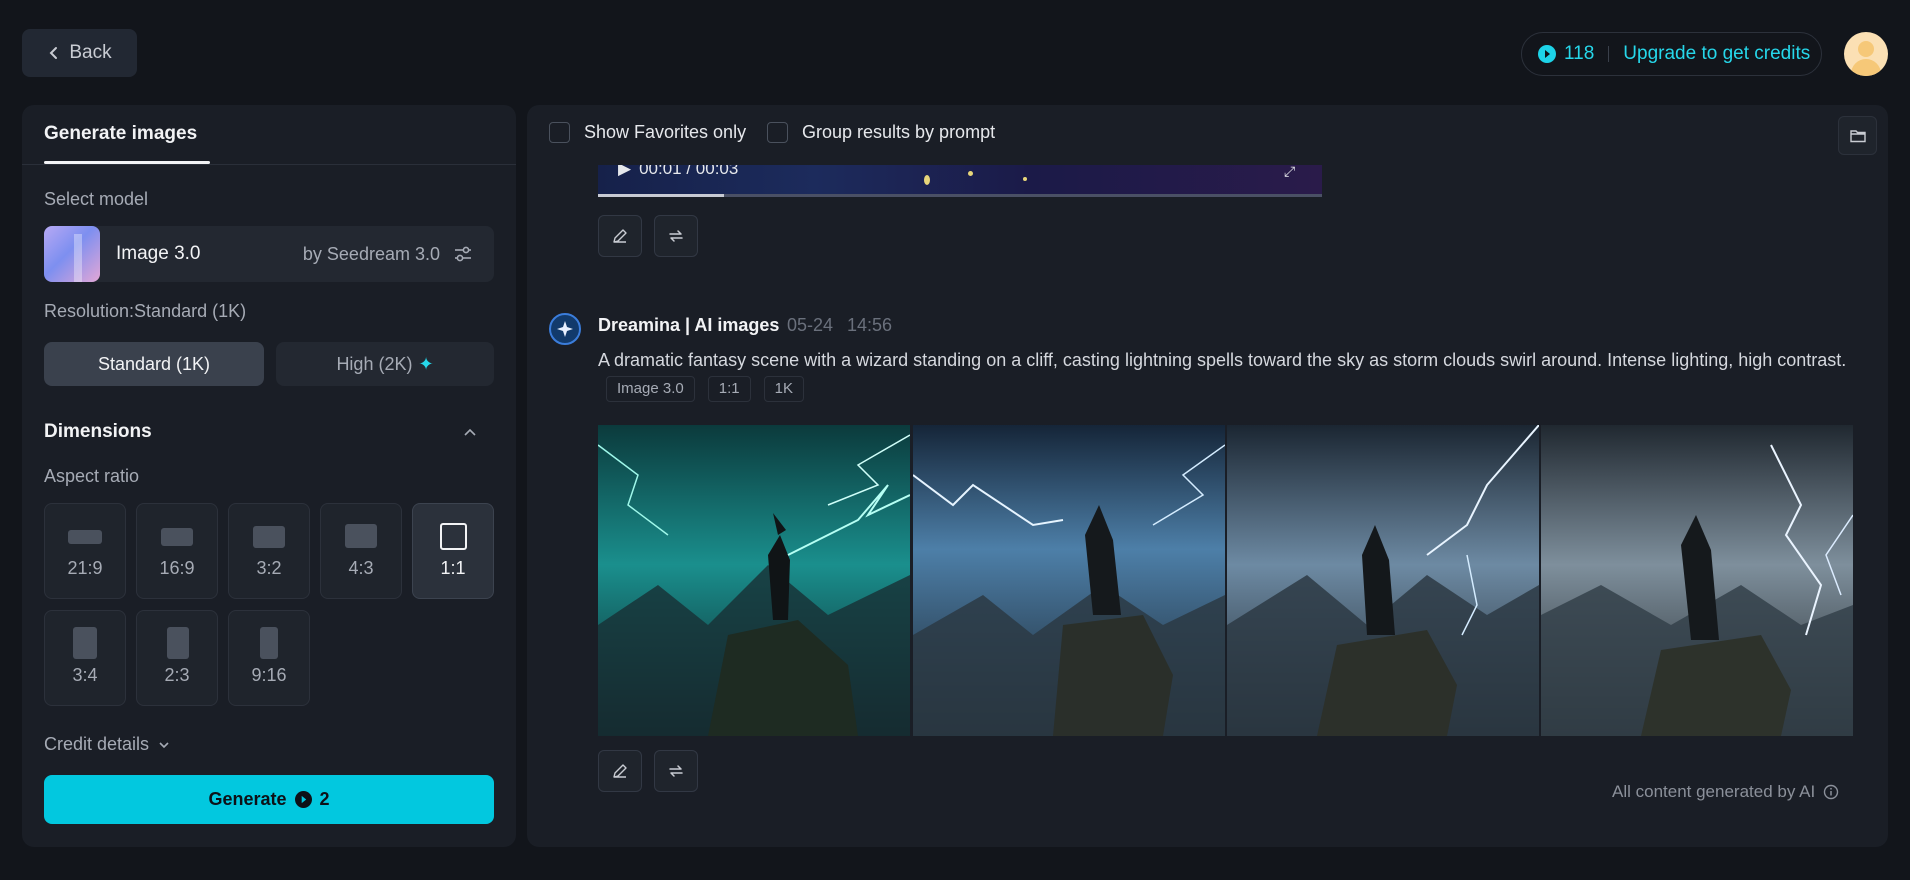 The height and width of the screenshot is (880, 1910). Describe the element at coordinates (1866, 49) in the screenshot. I see `avatar-head` at that location.